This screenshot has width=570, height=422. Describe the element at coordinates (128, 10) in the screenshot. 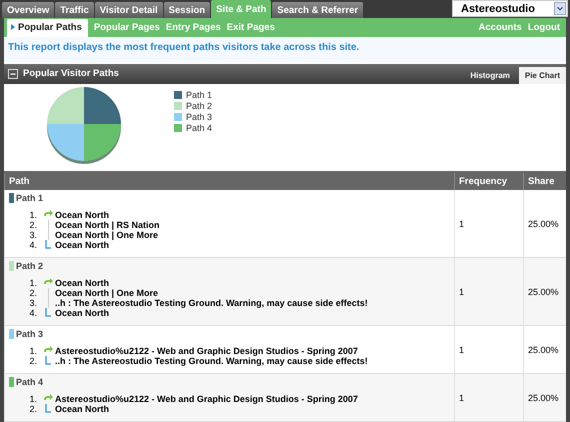

I see `nav-tab: Visitor Detail` at that location.